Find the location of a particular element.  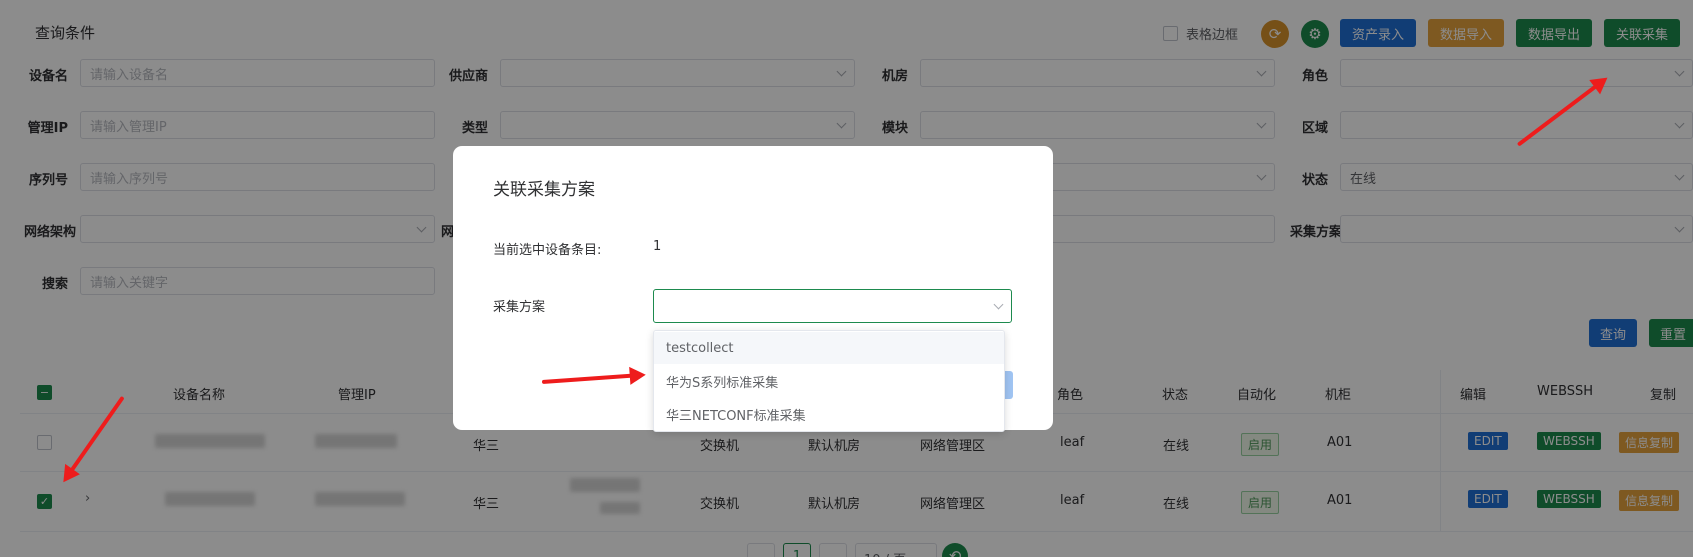

selected-count-value: 1 is located at coordinates (657, 246).